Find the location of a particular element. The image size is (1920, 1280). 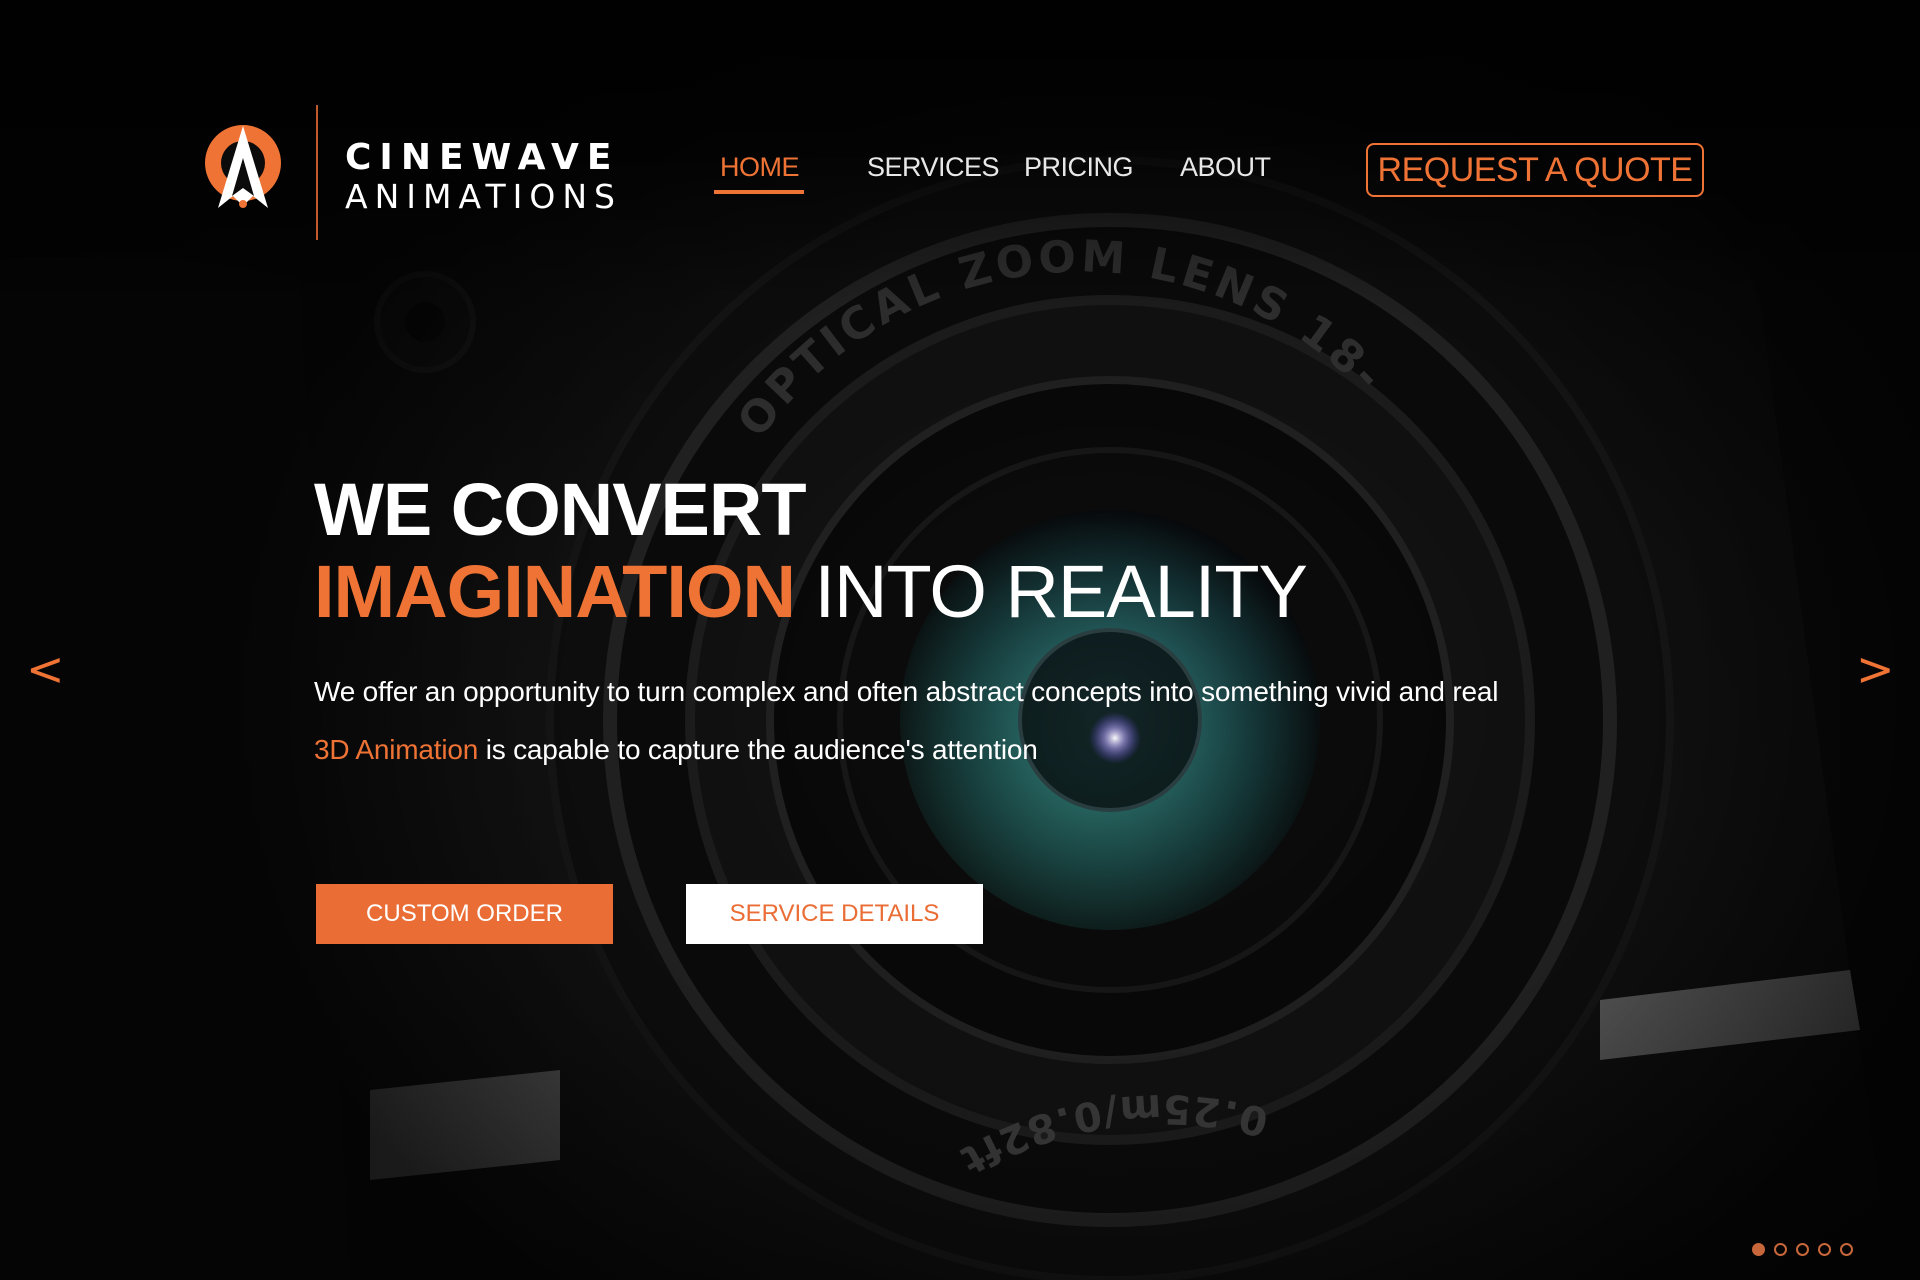

brand-name-bottom: ANIMATIONS is located at coordinates (483, 196).